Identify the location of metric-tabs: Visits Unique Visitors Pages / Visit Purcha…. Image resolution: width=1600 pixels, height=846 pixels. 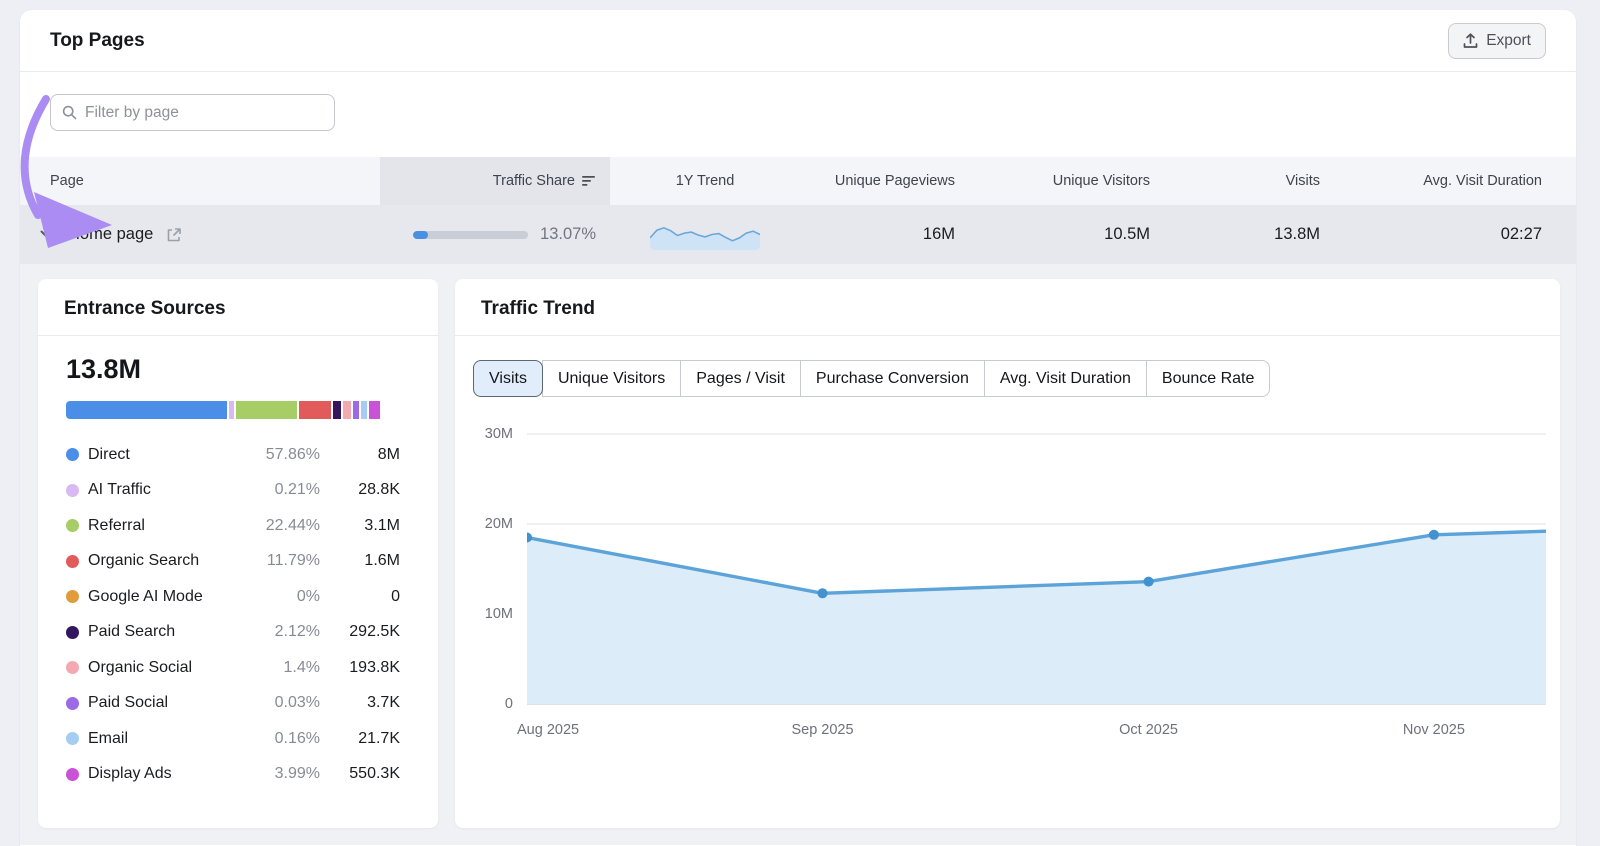
(872, 378).